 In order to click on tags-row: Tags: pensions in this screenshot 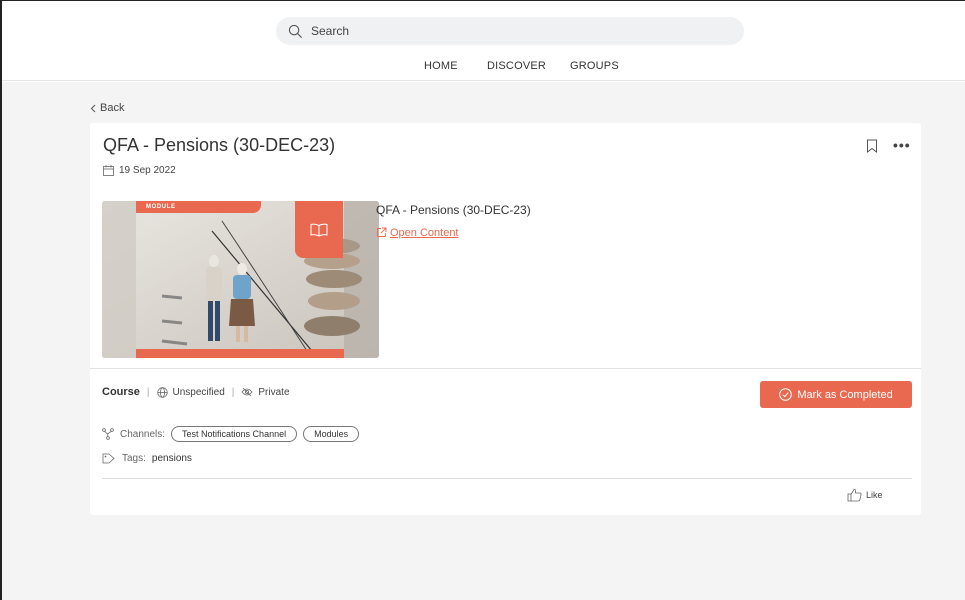, I will do `click(147, 458)`.